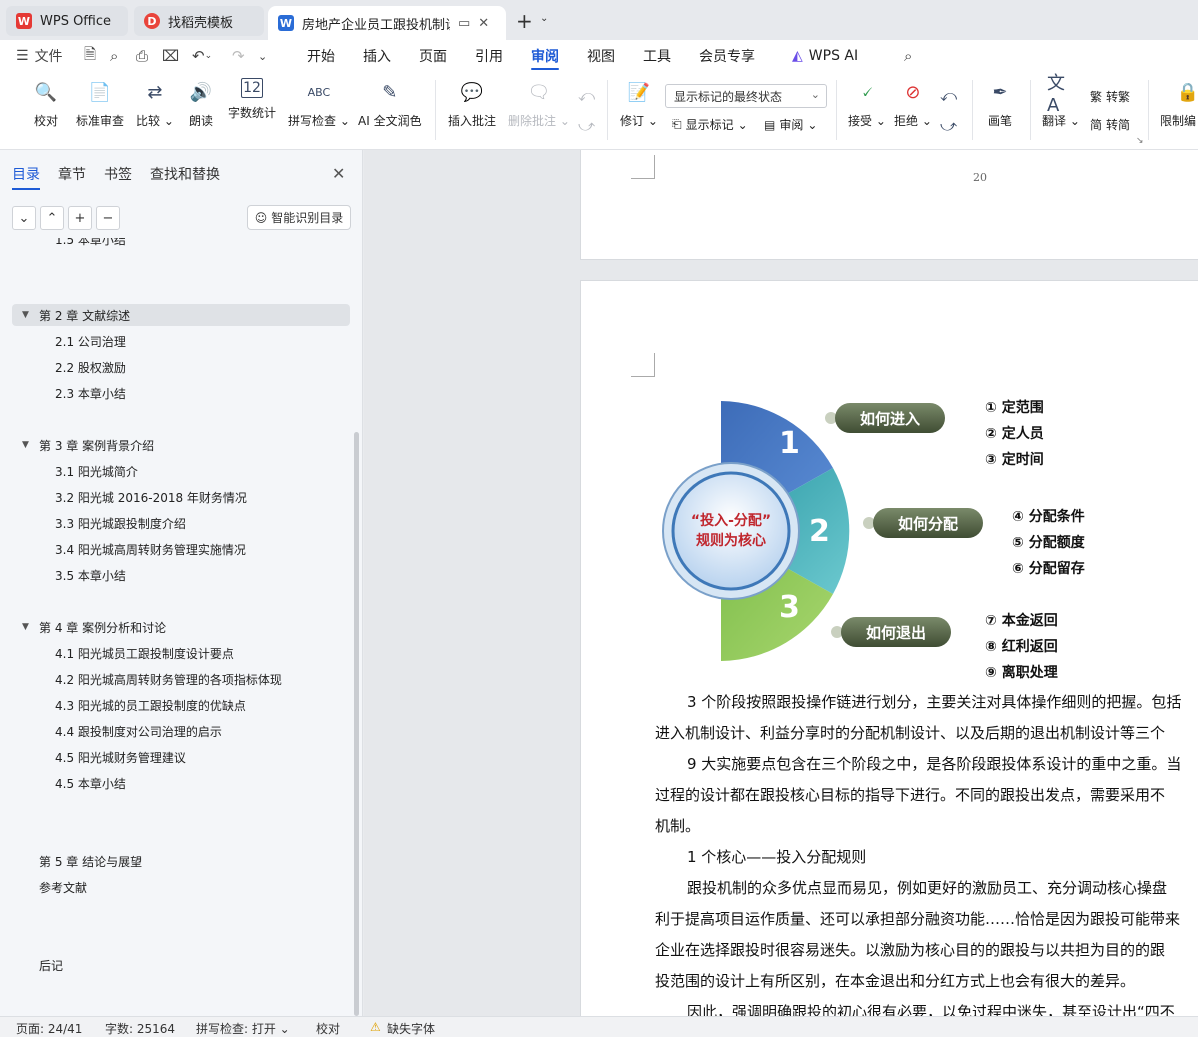 The image size is (1198, 1037). I want to click on menu-tools: 工具, so click(657, 56).